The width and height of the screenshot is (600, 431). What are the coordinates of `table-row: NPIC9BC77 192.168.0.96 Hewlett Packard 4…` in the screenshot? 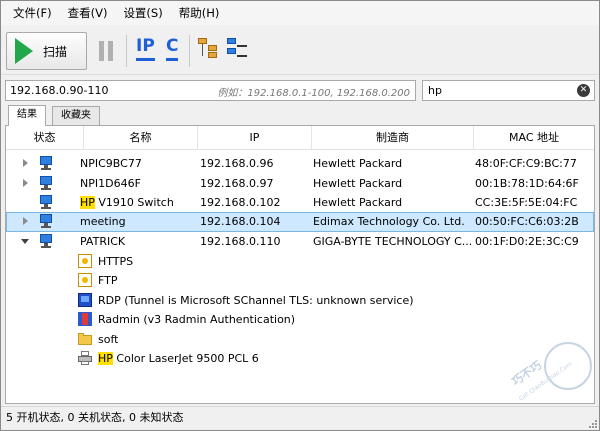 It's located at (300, 164).